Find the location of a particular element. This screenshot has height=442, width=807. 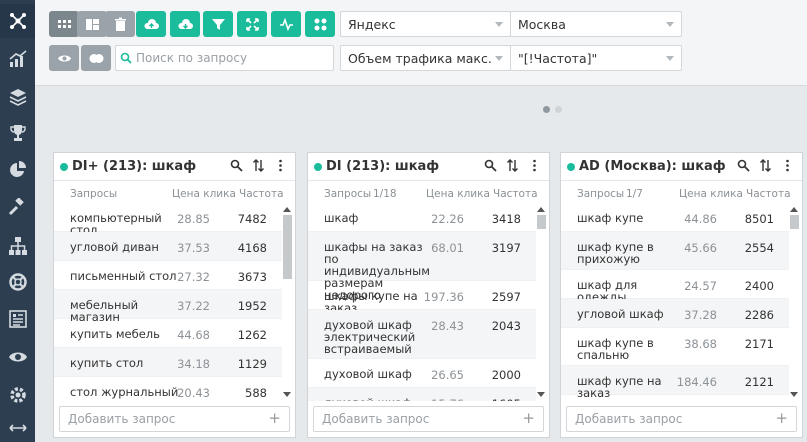

columns-view-button is located at coordinates (92, 24).